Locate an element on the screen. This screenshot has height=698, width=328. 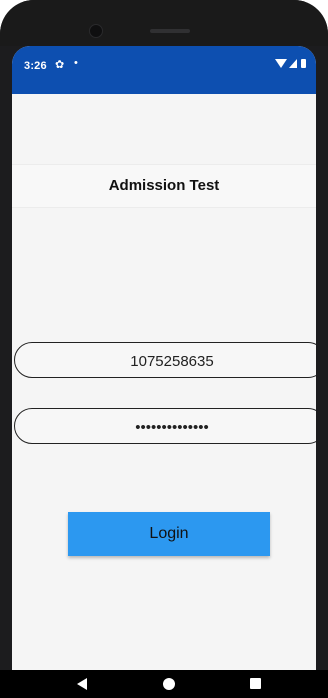
password-field is located at coordinates (165, 426).